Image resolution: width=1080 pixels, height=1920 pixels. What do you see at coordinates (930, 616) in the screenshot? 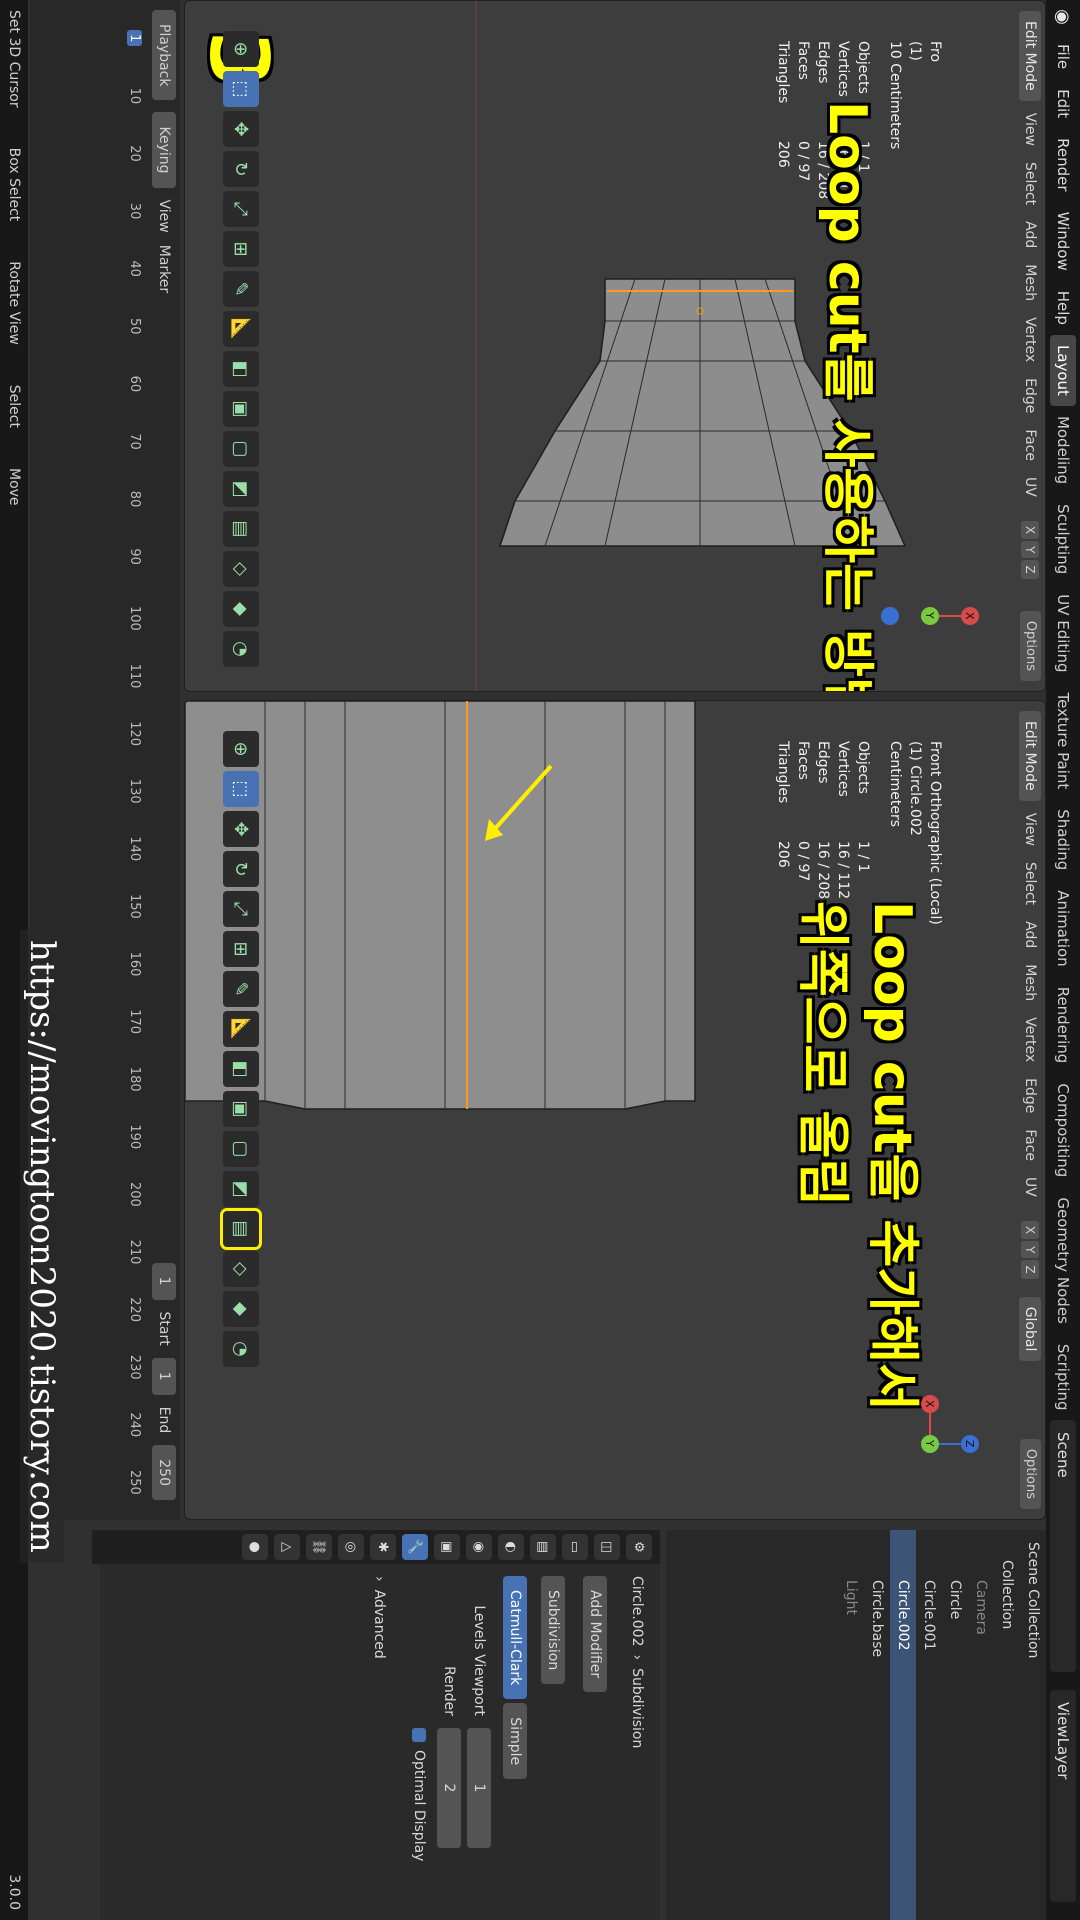
I see `navigation-gizmo: X Y` at bounding box center [930, 616].